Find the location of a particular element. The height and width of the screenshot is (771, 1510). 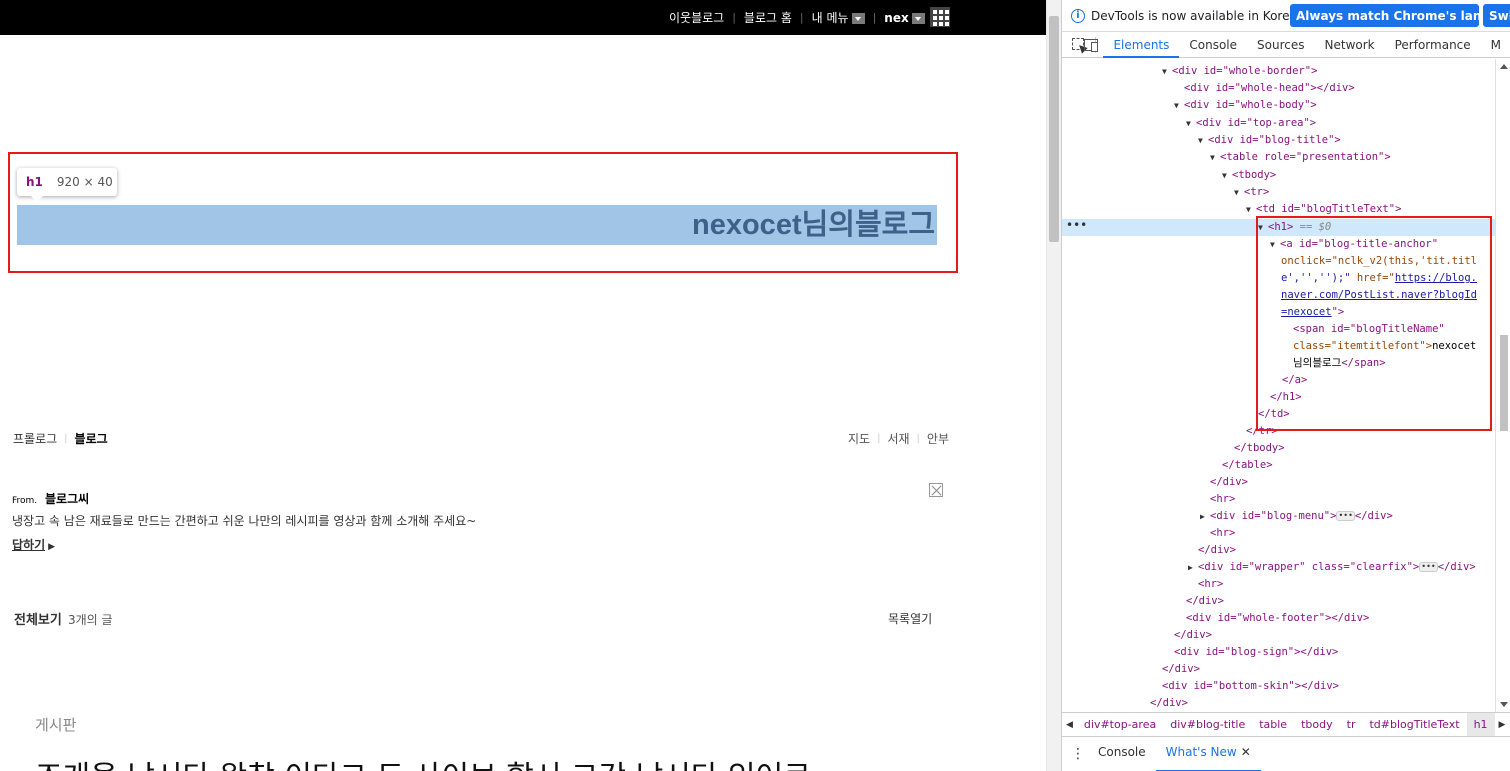

element-highlight-overlay: nexocet님의블로그 is located at coordinates (477, 225).